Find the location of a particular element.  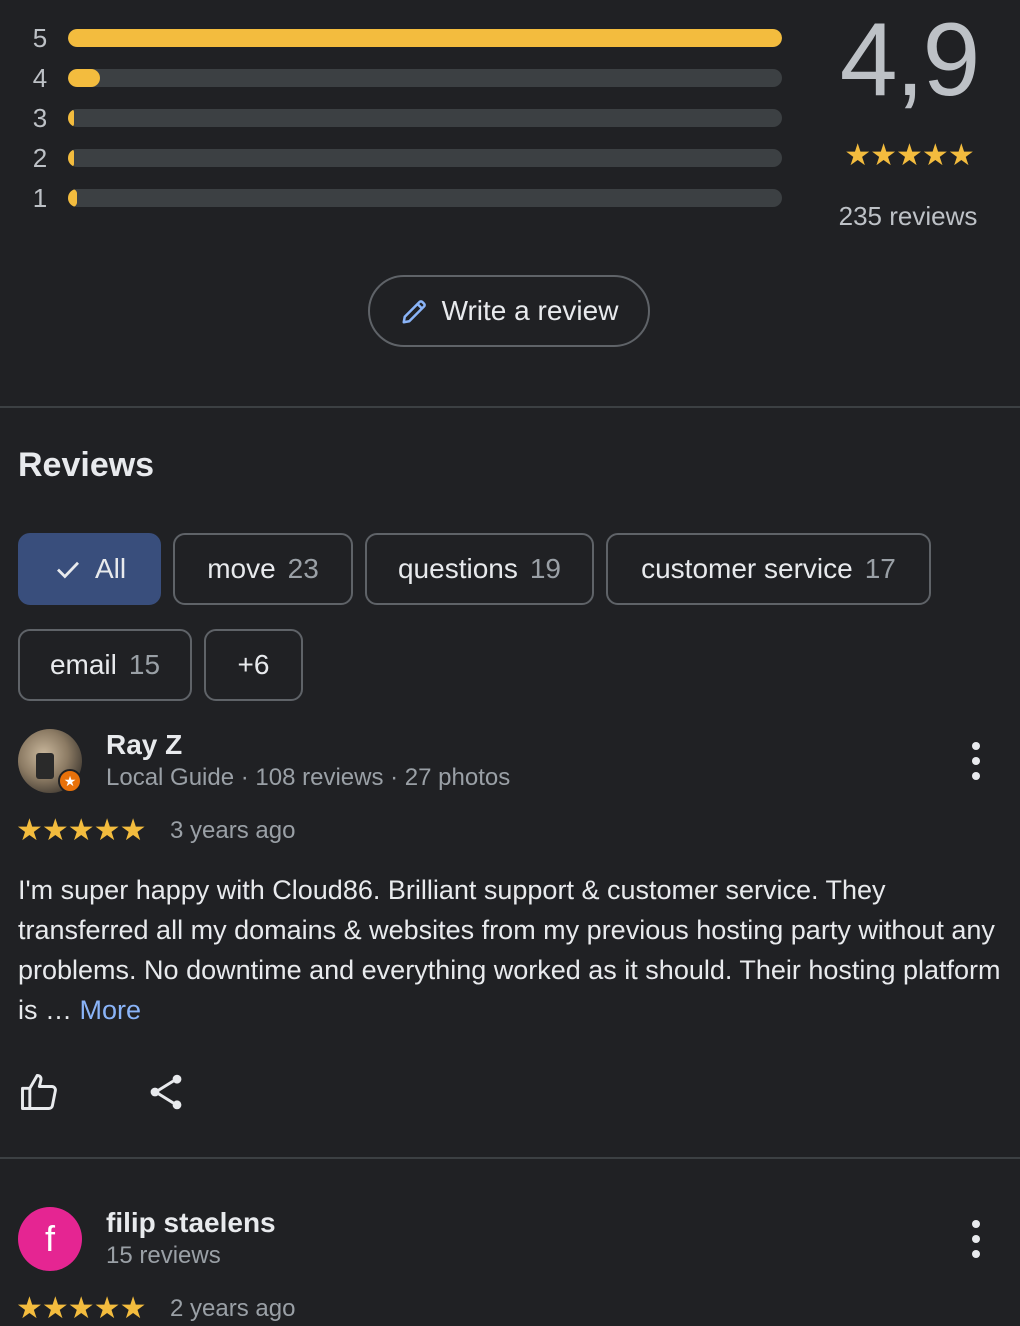

rating-row-1: 1 is located at coordinates (400, 198).